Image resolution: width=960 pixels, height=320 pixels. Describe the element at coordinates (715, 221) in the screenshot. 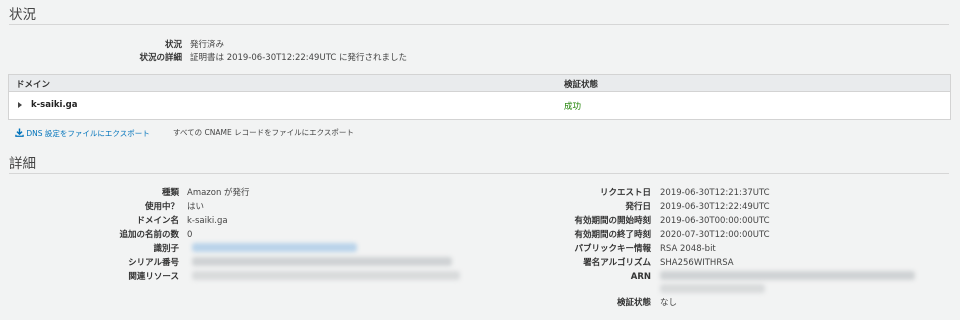

I see `detail-value: 2019-06-30T00:00:00UTC` at that location.